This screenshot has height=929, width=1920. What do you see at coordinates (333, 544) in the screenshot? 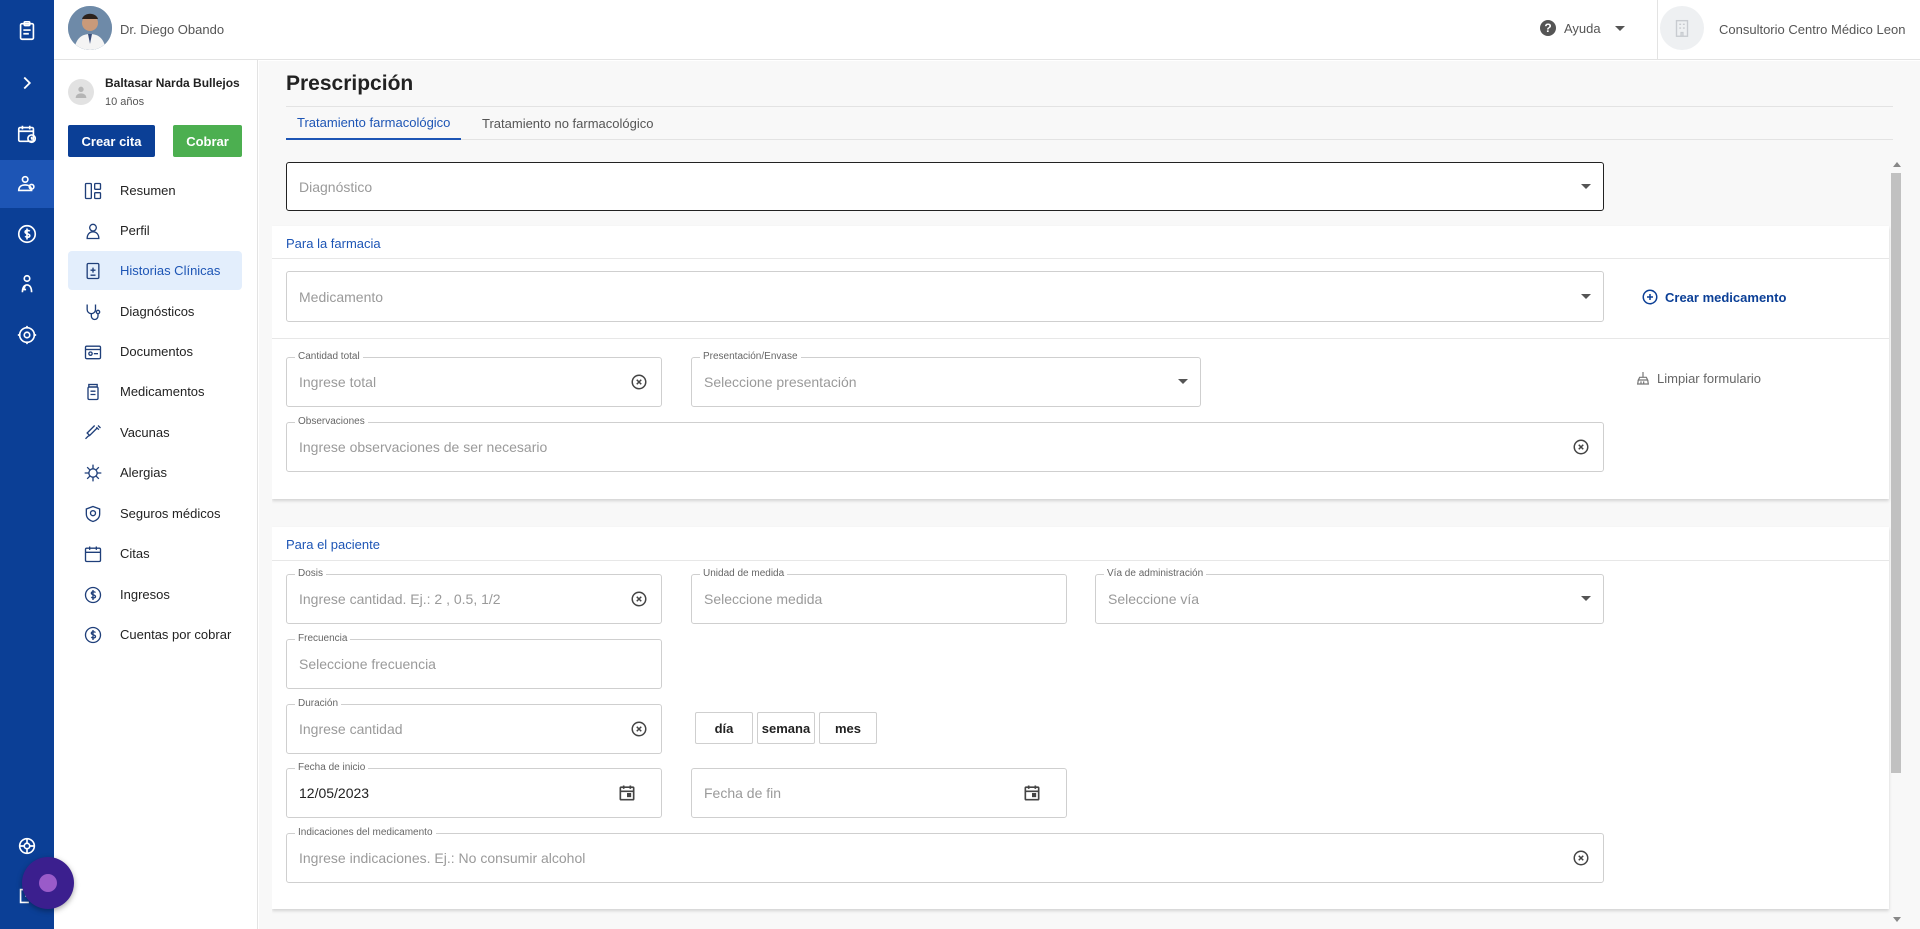
I see `patient-section-title: Para el paciente` at bounding box center [333, 544].